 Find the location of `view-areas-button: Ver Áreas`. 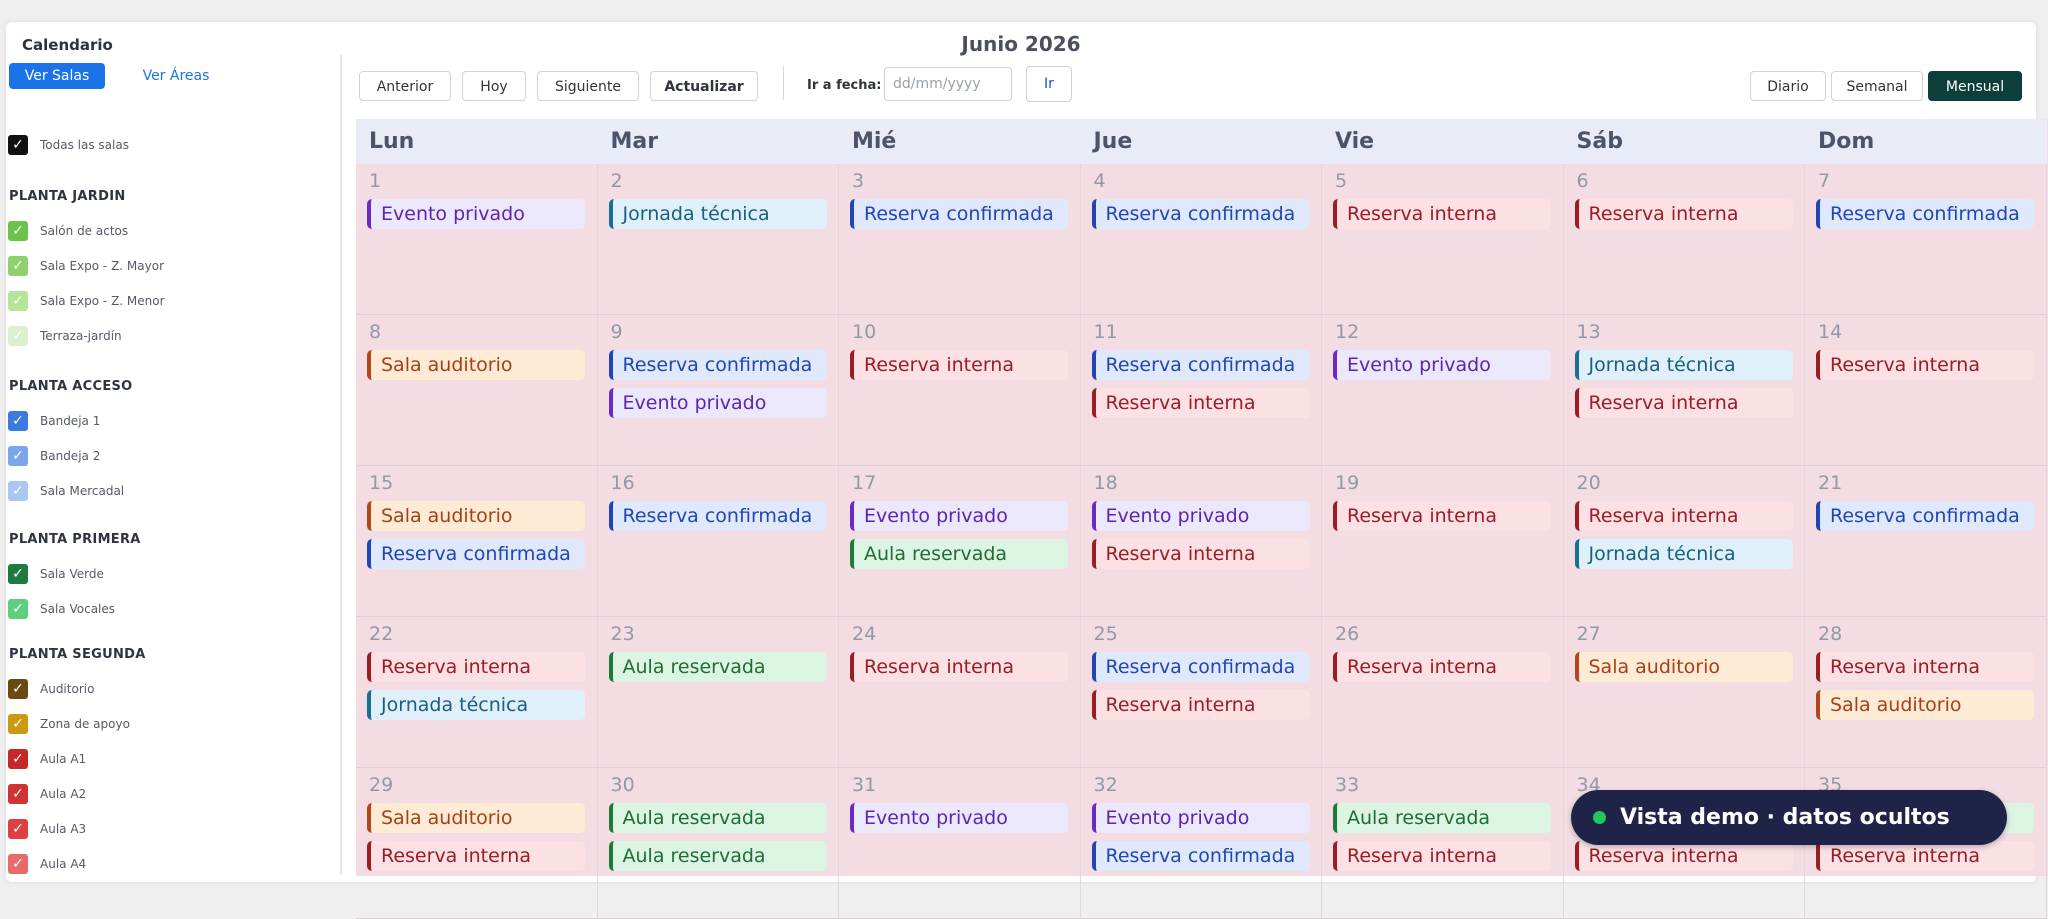

view-areas-button: Ver Áreas is located at coordinates (176, 76).